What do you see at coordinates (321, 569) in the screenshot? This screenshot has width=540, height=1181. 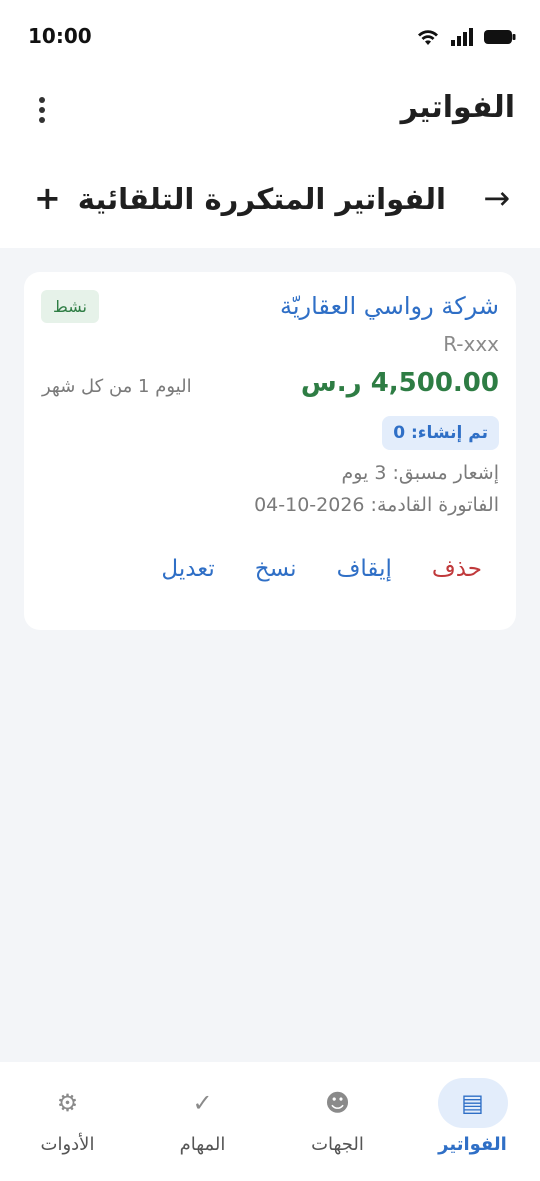 I see `card-actions: تعديل نسخ إيقاف حذف` at bounding box center [321, 569].